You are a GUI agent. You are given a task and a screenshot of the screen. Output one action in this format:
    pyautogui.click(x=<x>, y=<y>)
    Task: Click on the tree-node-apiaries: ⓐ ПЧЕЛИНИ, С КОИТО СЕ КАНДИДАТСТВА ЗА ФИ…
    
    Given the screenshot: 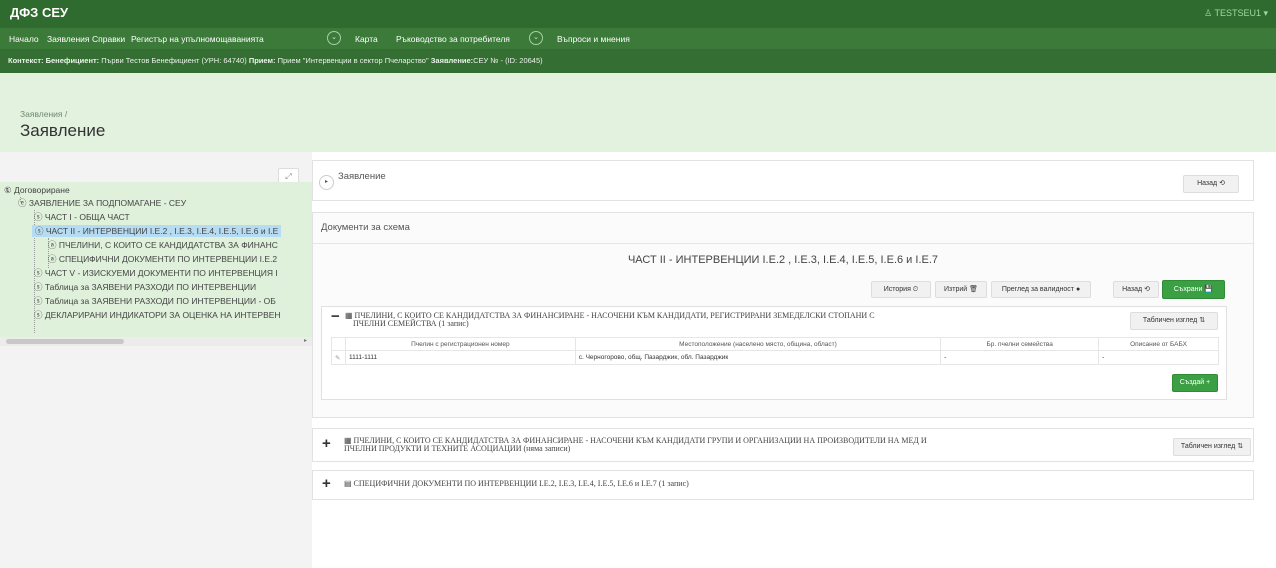 What is the action you would take?
    pyautogui.click(x=163, y=245)
    